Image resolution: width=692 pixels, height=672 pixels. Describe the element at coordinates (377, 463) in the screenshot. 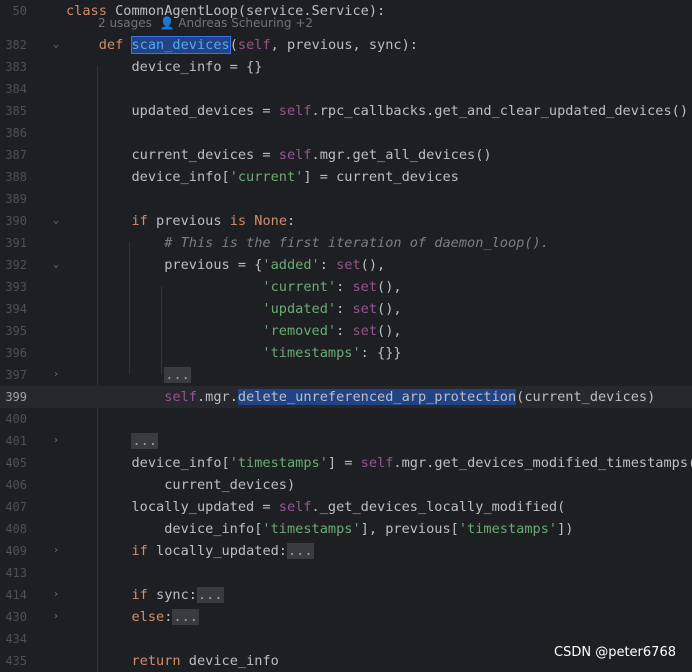

I see `code-token: self` at that location.